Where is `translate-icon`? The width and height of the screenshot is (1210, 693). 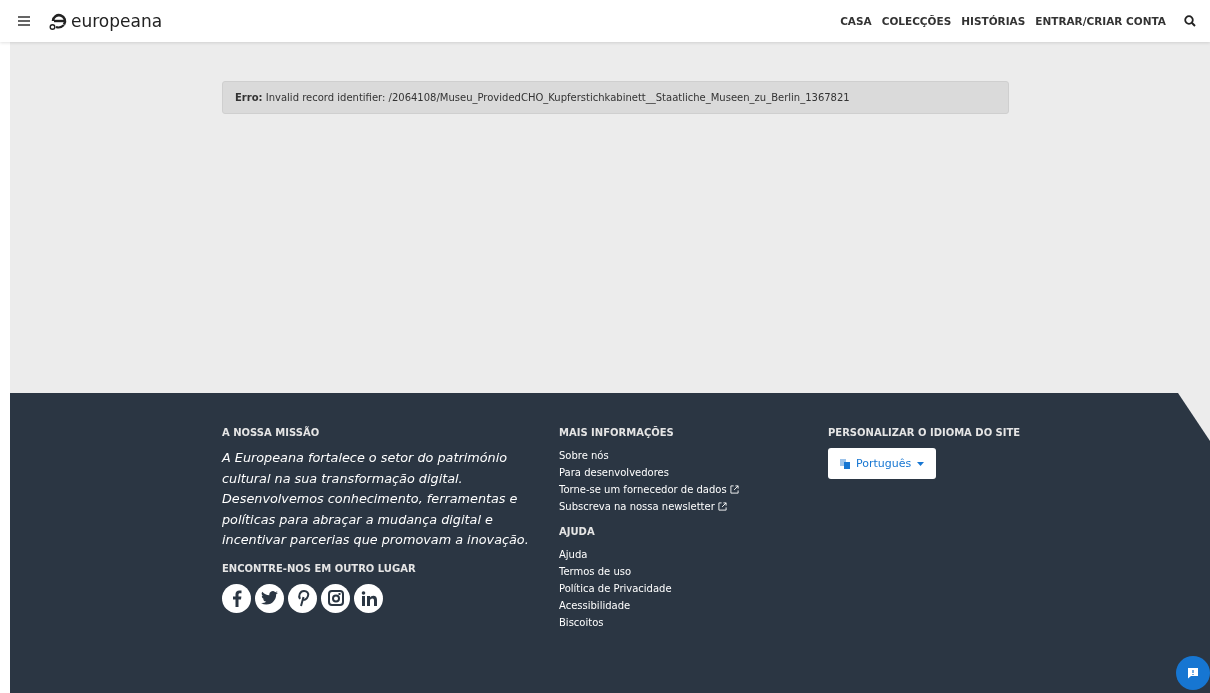
translate-icon is located at coordinates (845, 463).